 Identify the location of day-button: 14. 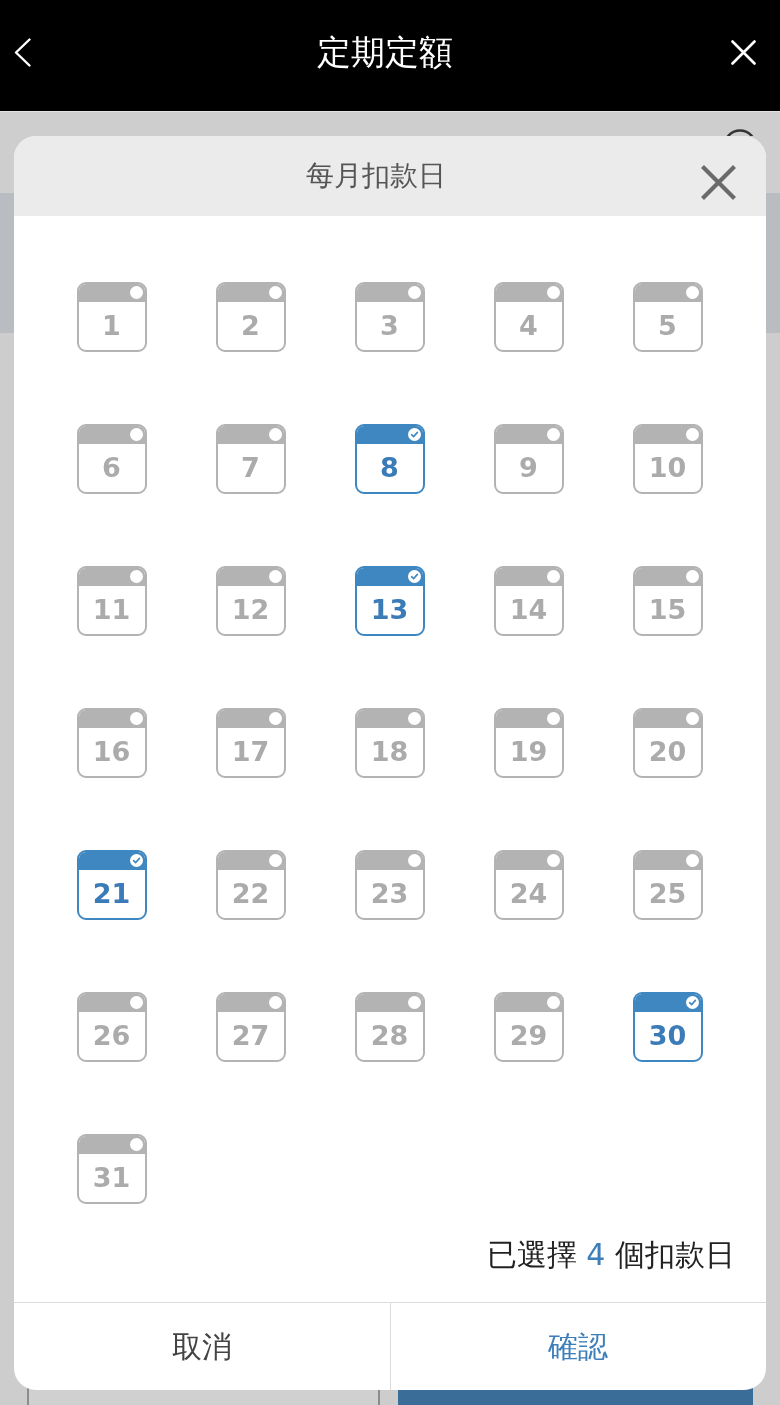
(528, 601).